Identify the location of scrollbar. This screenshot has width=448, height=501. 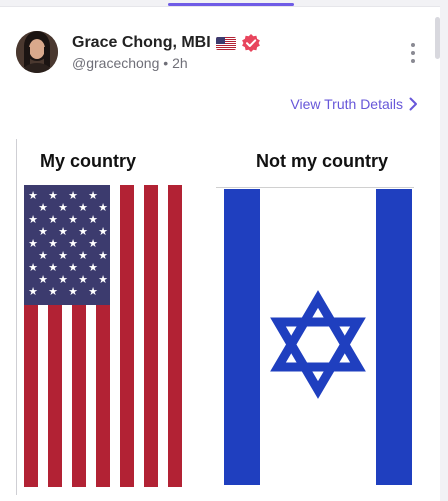
(437, 38).